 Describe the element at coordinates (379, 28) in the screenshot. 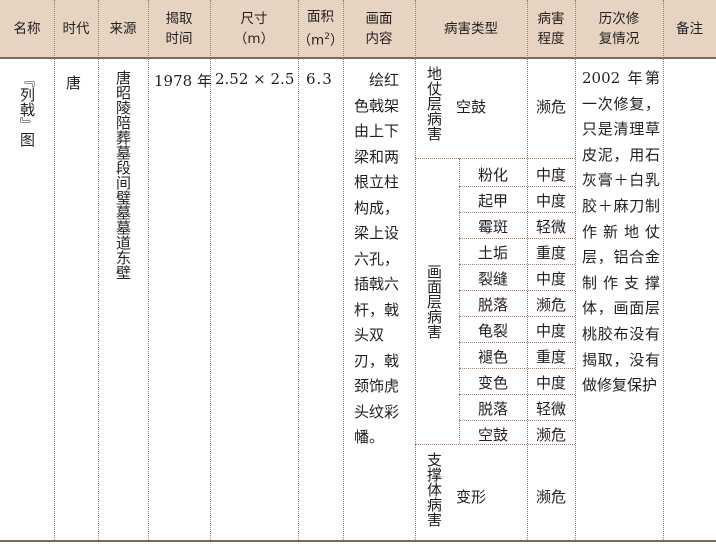

I see `header-content: 画面 内容` at that location.